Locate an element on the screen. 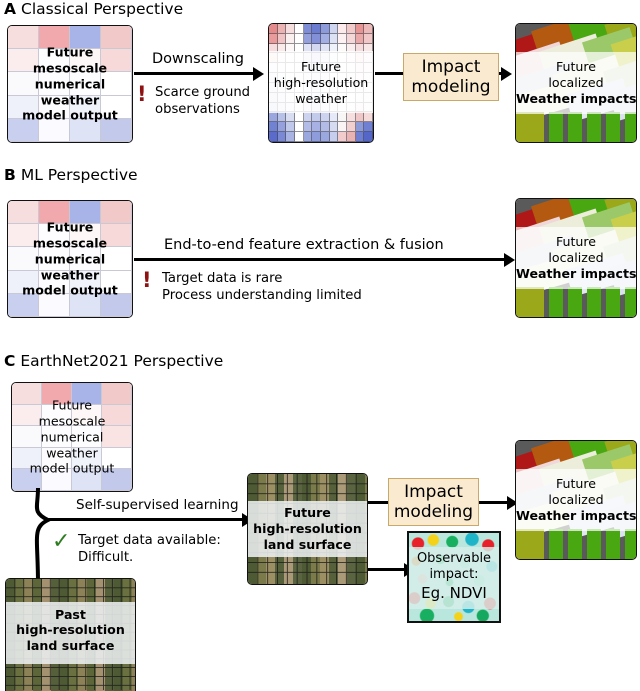 The height and width of the screenshot is (691, 640). panel-b-weather-impacts-box: Future localized Weather impacts is located at coordinates (576, 258).